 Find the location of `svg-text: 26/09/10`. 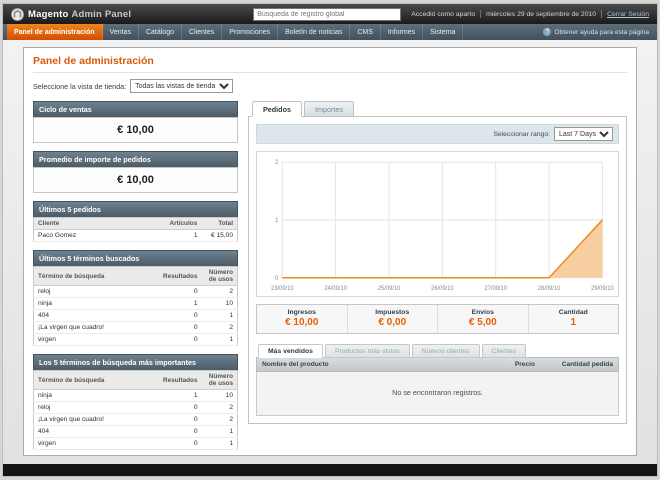

svg-text: 26/09/10 is located at coordinates (442, 289).